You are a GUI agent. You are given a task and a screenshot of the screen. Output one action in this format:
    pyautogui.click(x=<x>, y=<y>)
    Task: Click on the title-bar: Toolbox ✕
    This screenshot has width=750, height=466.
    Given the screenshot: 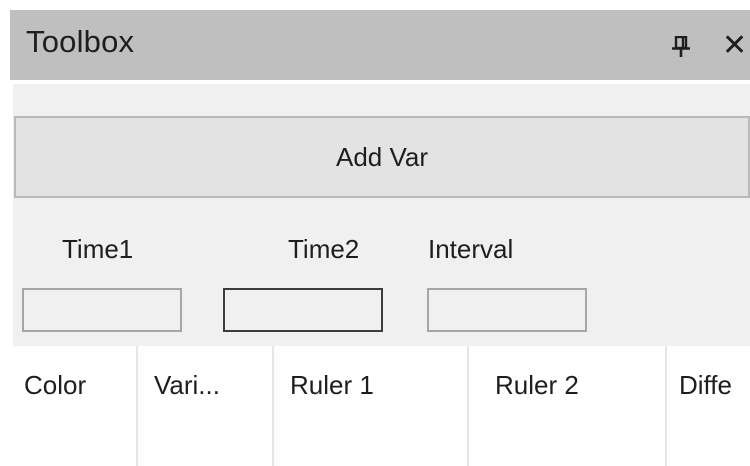 What is the action you would take?
    pyautogui.click(x=380, y=45)
    